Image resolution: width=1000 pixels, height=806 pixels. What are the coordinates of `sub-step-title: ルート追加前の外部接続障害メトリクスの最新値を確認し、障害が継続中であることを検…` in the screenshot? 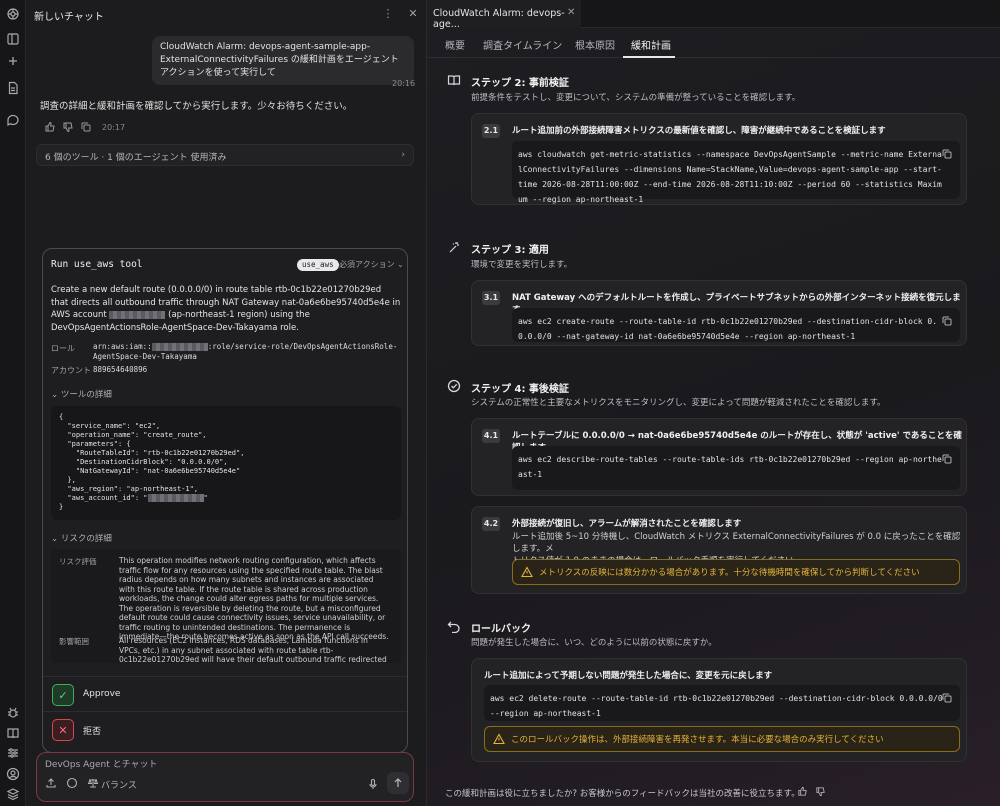 It's located at (699, 131).